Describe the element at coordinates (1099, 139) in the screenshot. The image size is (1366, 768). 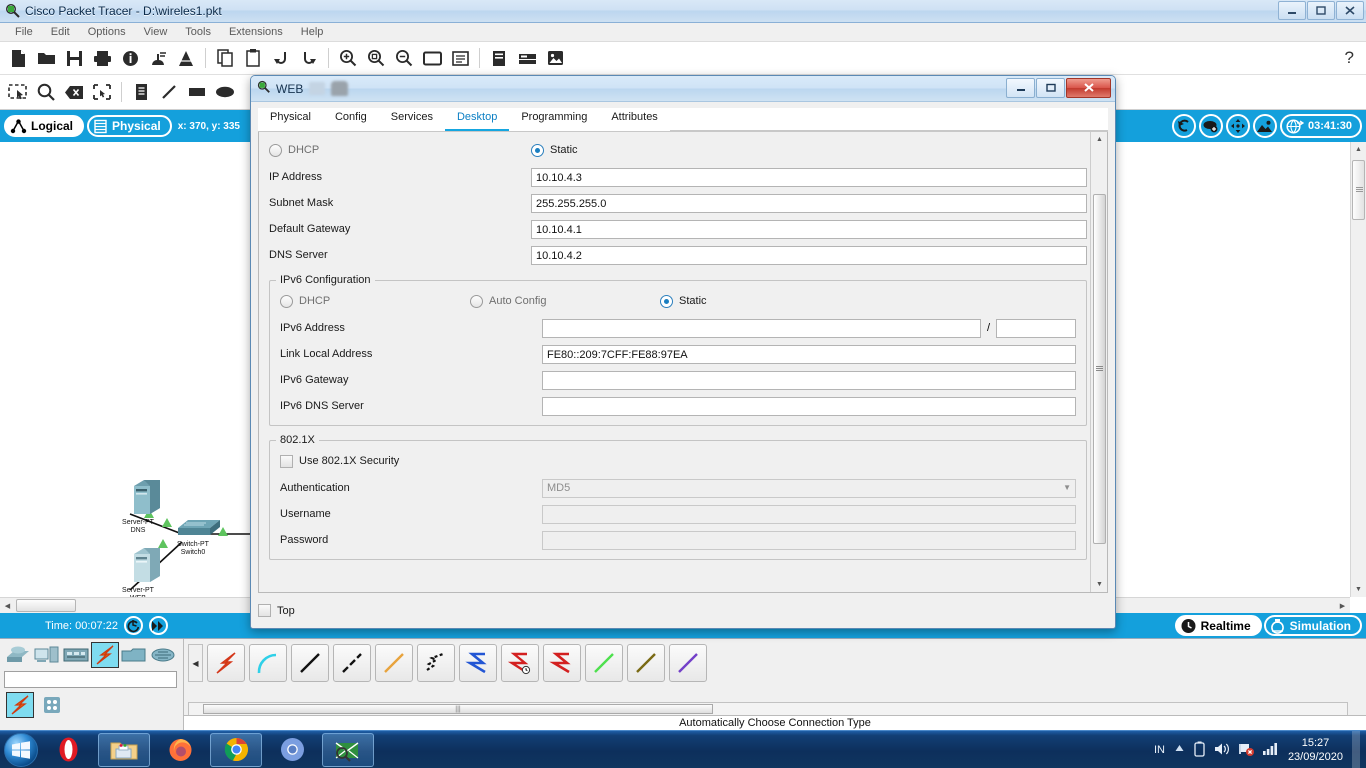
I see `panel-scroll-up-arrow: ▲` at that location.